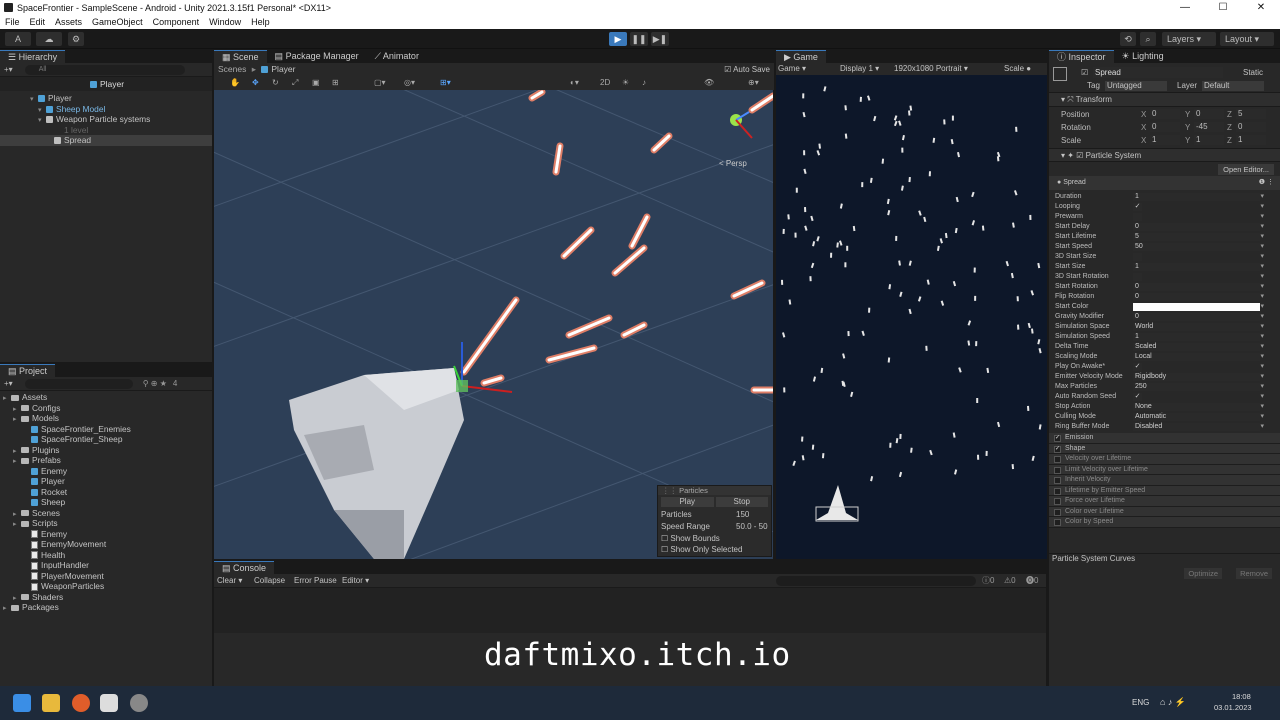 Image resolution: width=1280 pixels, height=720 pixels. I want to click on tab-console: ▤ Console, so click(244, 567).